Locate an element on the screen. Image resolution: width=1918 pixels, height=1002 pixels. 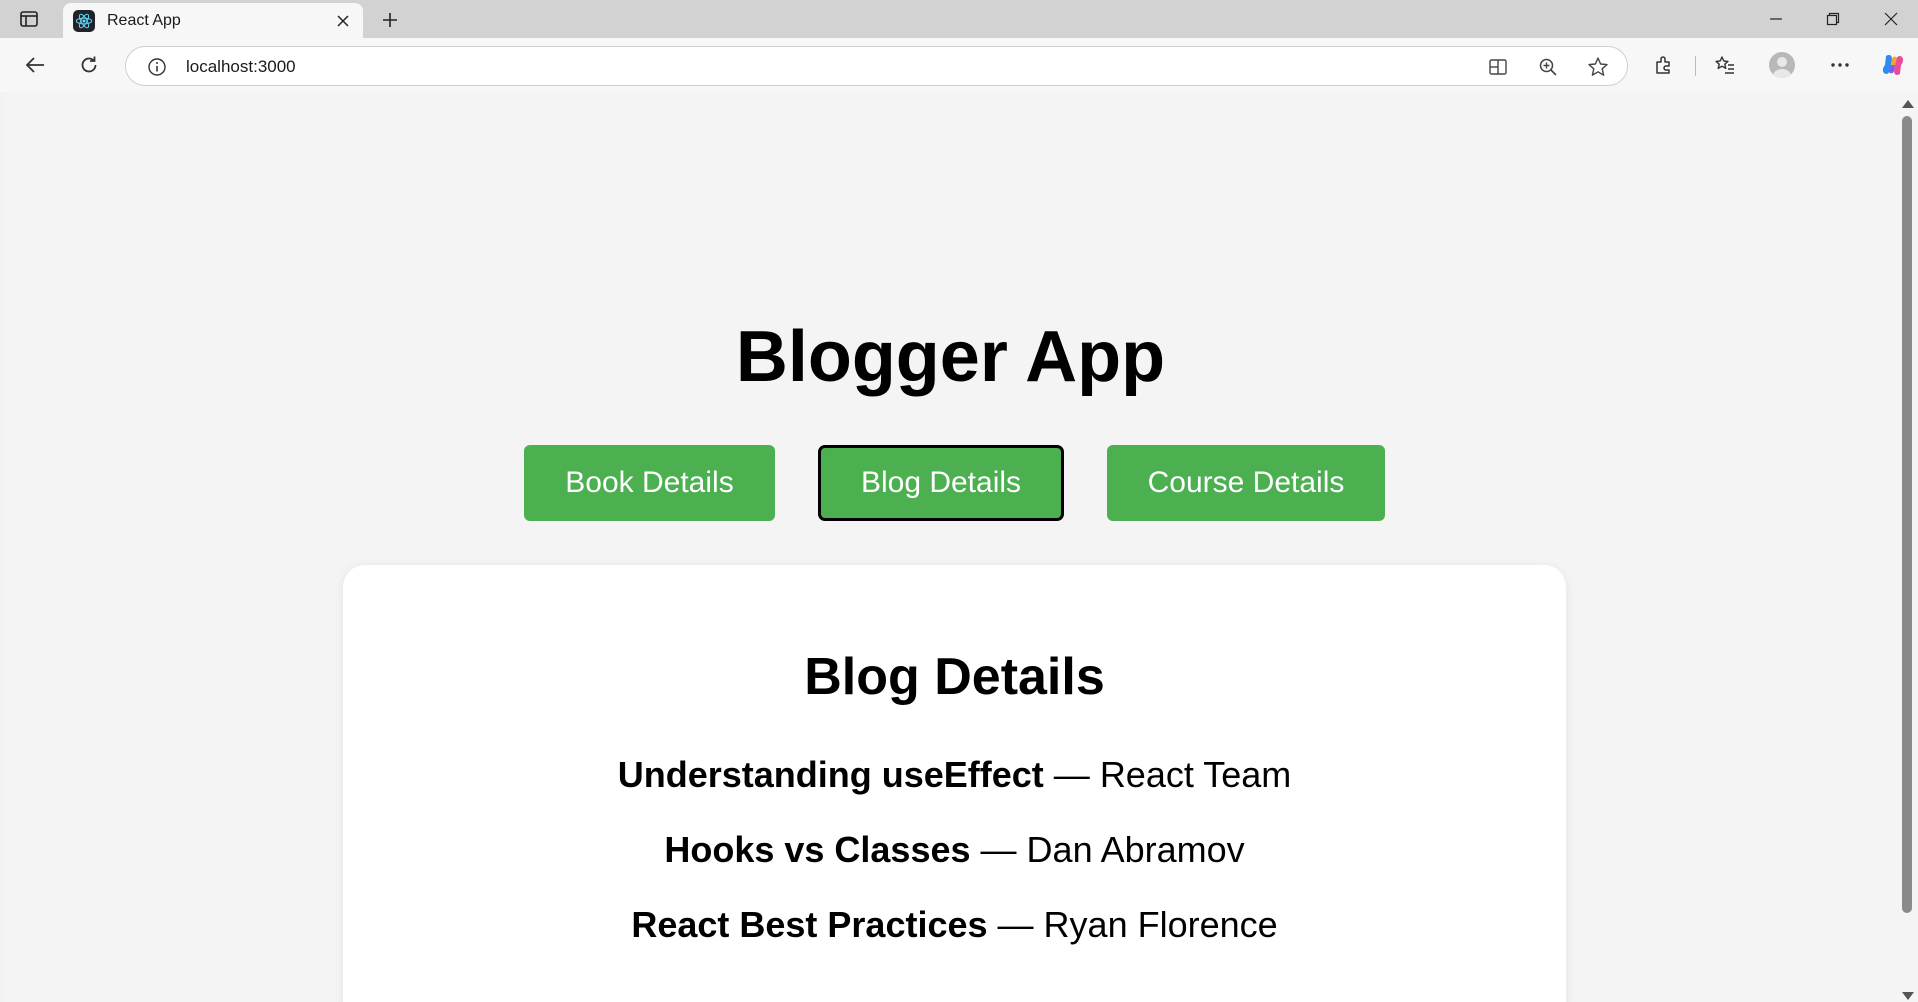
zoom-icon is located at coordinates (1548, 67).